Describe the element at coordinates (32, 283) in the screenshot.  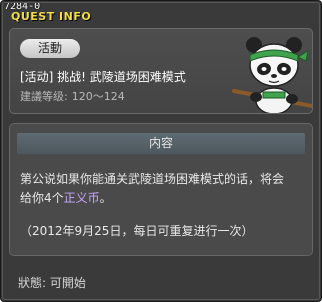
I see `status-label: 狀態:` at that location.